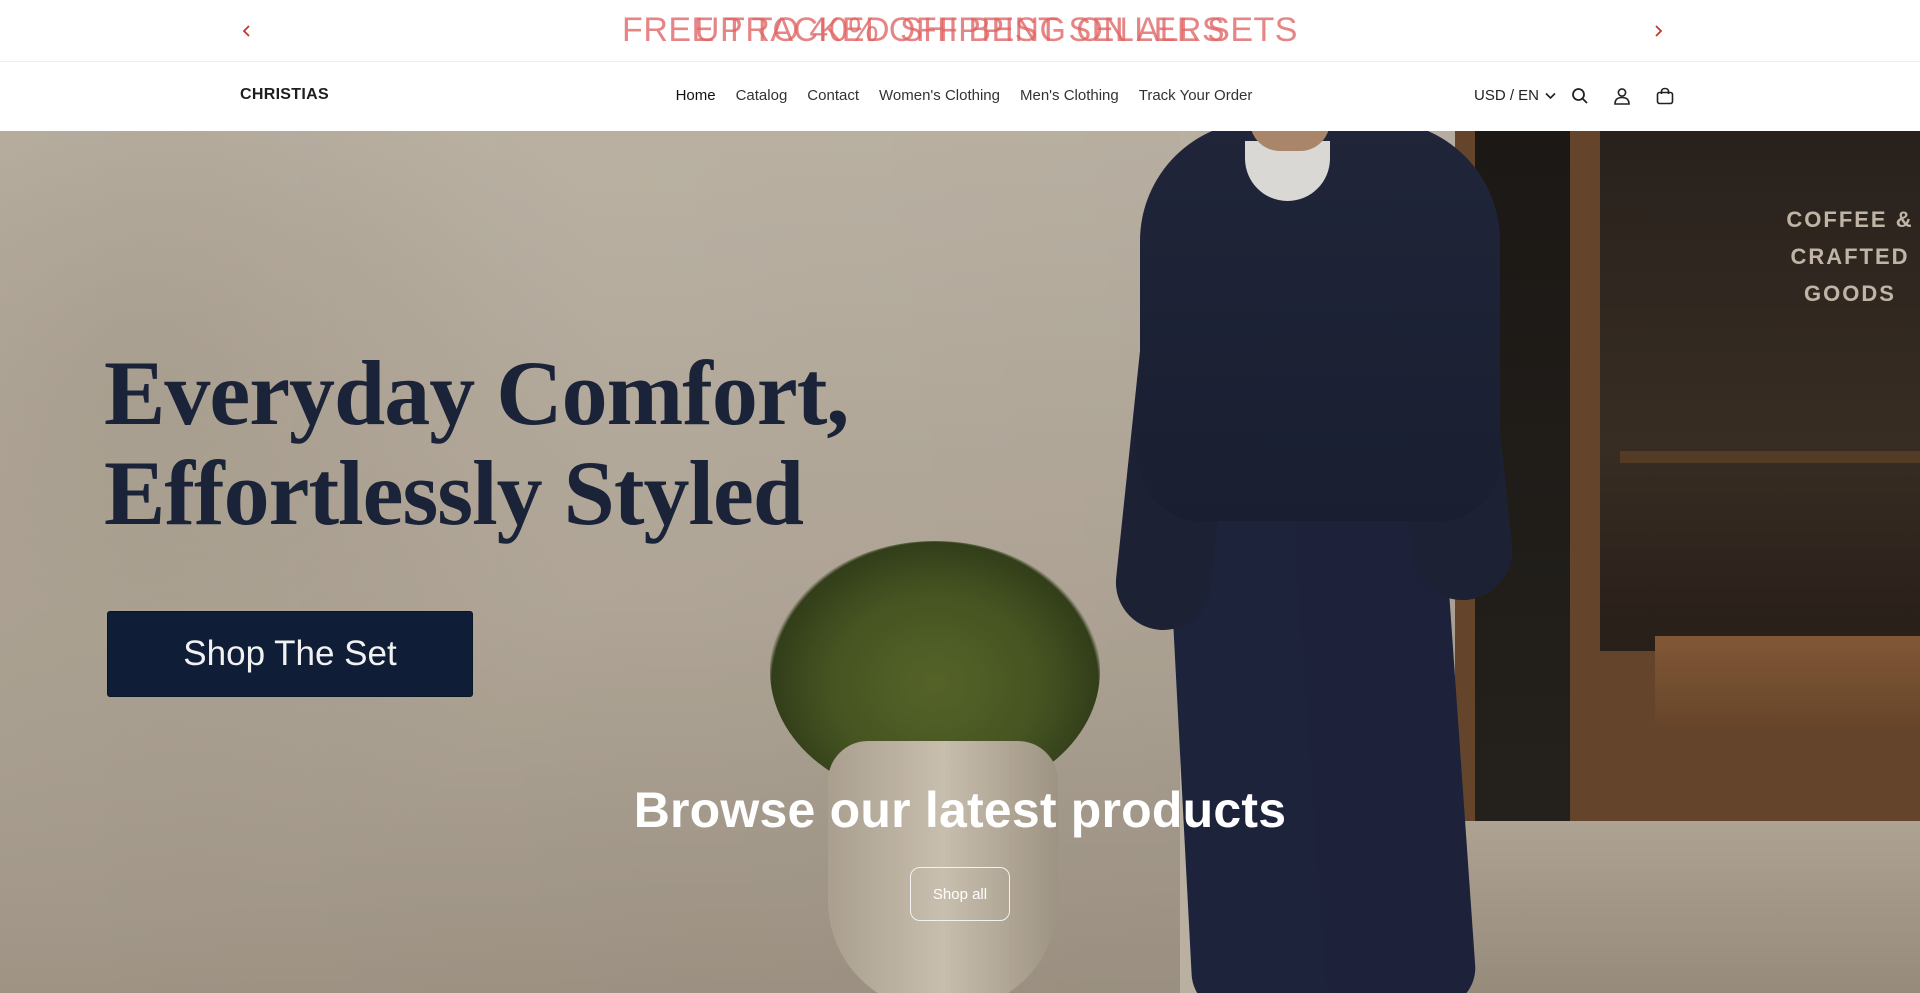 The width and height of the screenshot is (1920, 993). I want to click on announcement-text-2: UP TO 40% OFF BEST SELLERS, so click(960, 30).